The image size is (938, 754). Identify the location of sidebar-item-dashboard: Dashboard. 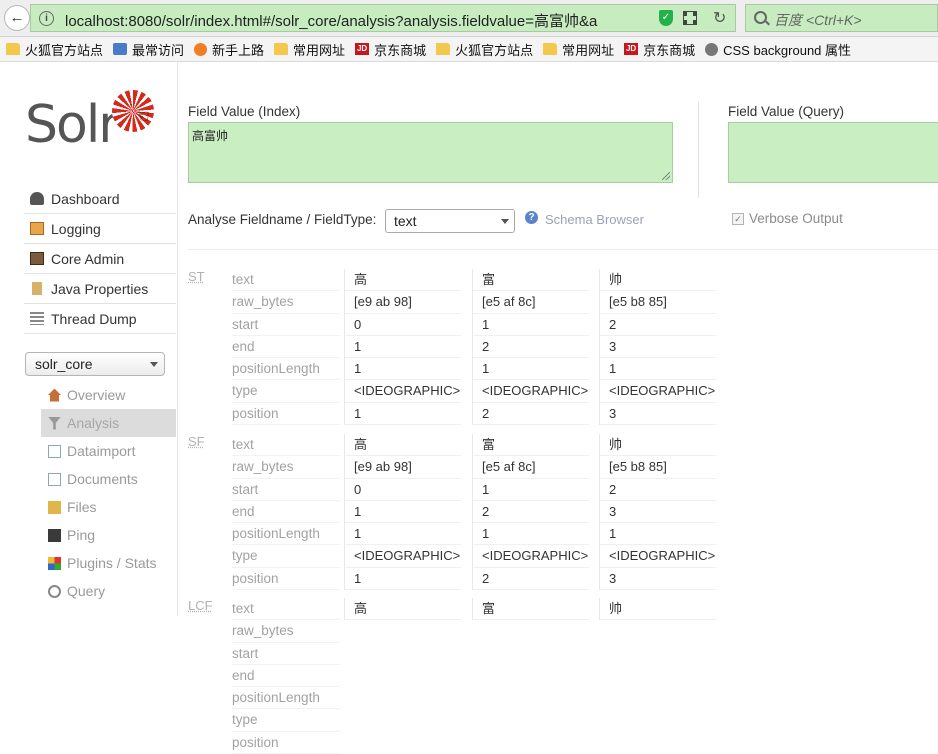
(100, 199).